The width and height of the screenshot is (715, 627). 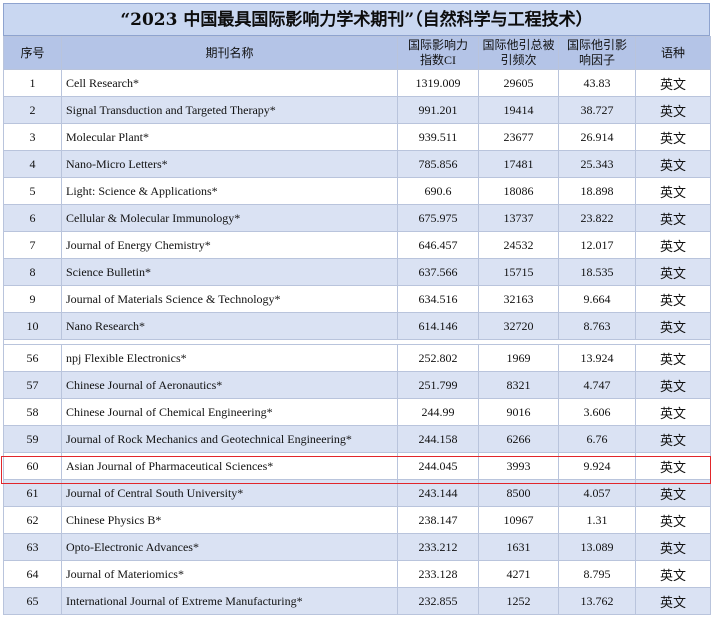 What do you see at coordinates (518, 493) in the screenshot?
I see `cell-cites: 8500` at bounding box center [518, 493].